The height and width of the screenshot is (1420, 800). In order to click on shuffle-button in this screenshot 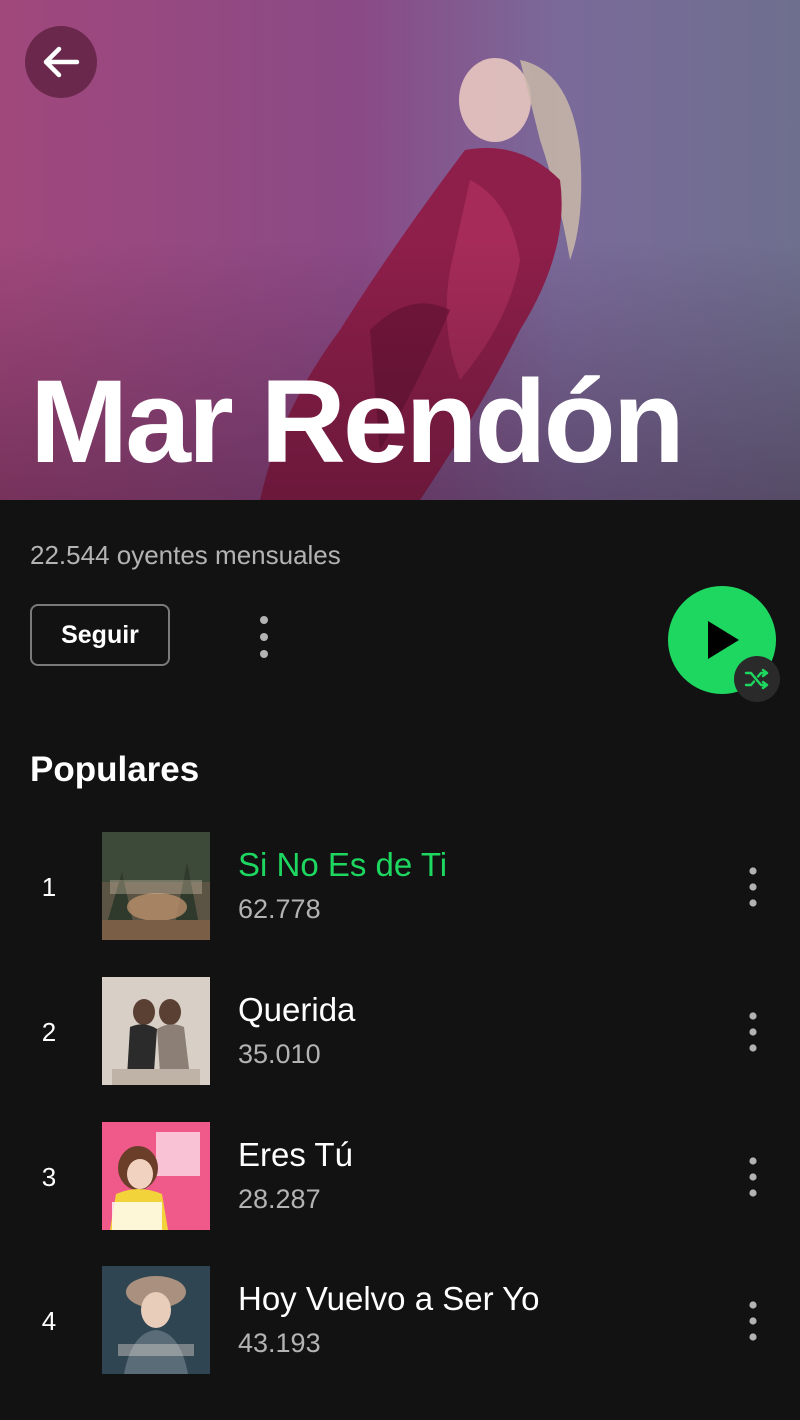, I will do `click(757, 679)`.